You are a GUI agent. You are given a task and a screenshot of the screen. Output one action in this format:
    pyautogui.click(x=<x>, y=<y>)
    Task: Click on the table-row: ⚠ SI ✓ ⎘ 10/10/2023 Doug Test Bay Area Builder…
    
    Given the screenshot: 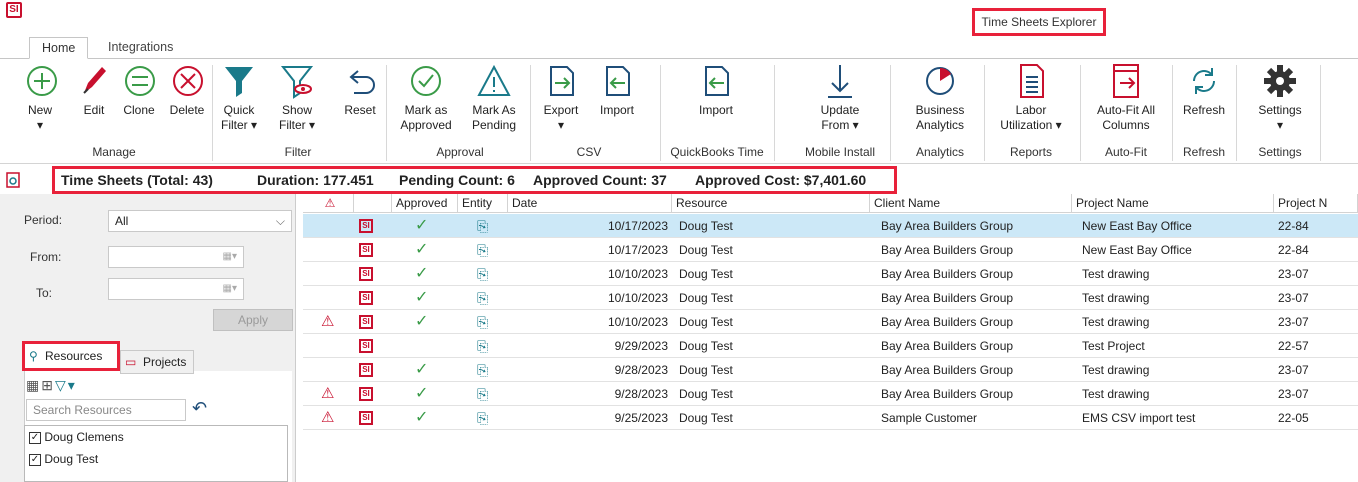 What is the action you would take?
    pyautogui.click(x=830, y=322)
    